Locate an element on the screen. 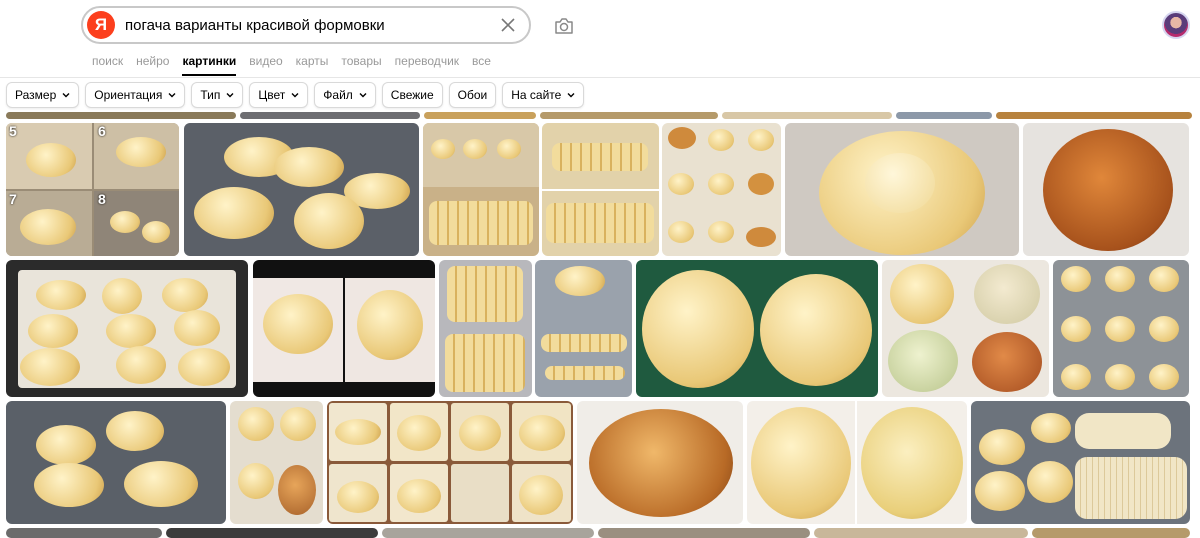 The width and height of the screenshot is (1200, 538). filter-label: Свежие is located at coordinates (412, 95).